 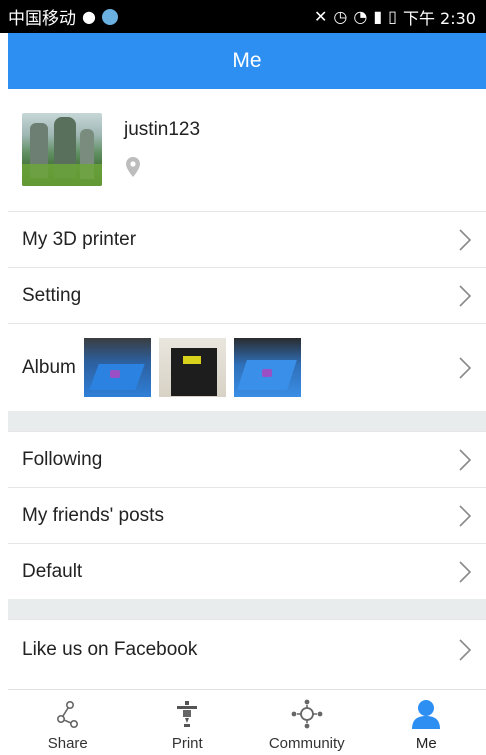 I want to click on menu-item-label: Setting, so click(x=52, y=295).